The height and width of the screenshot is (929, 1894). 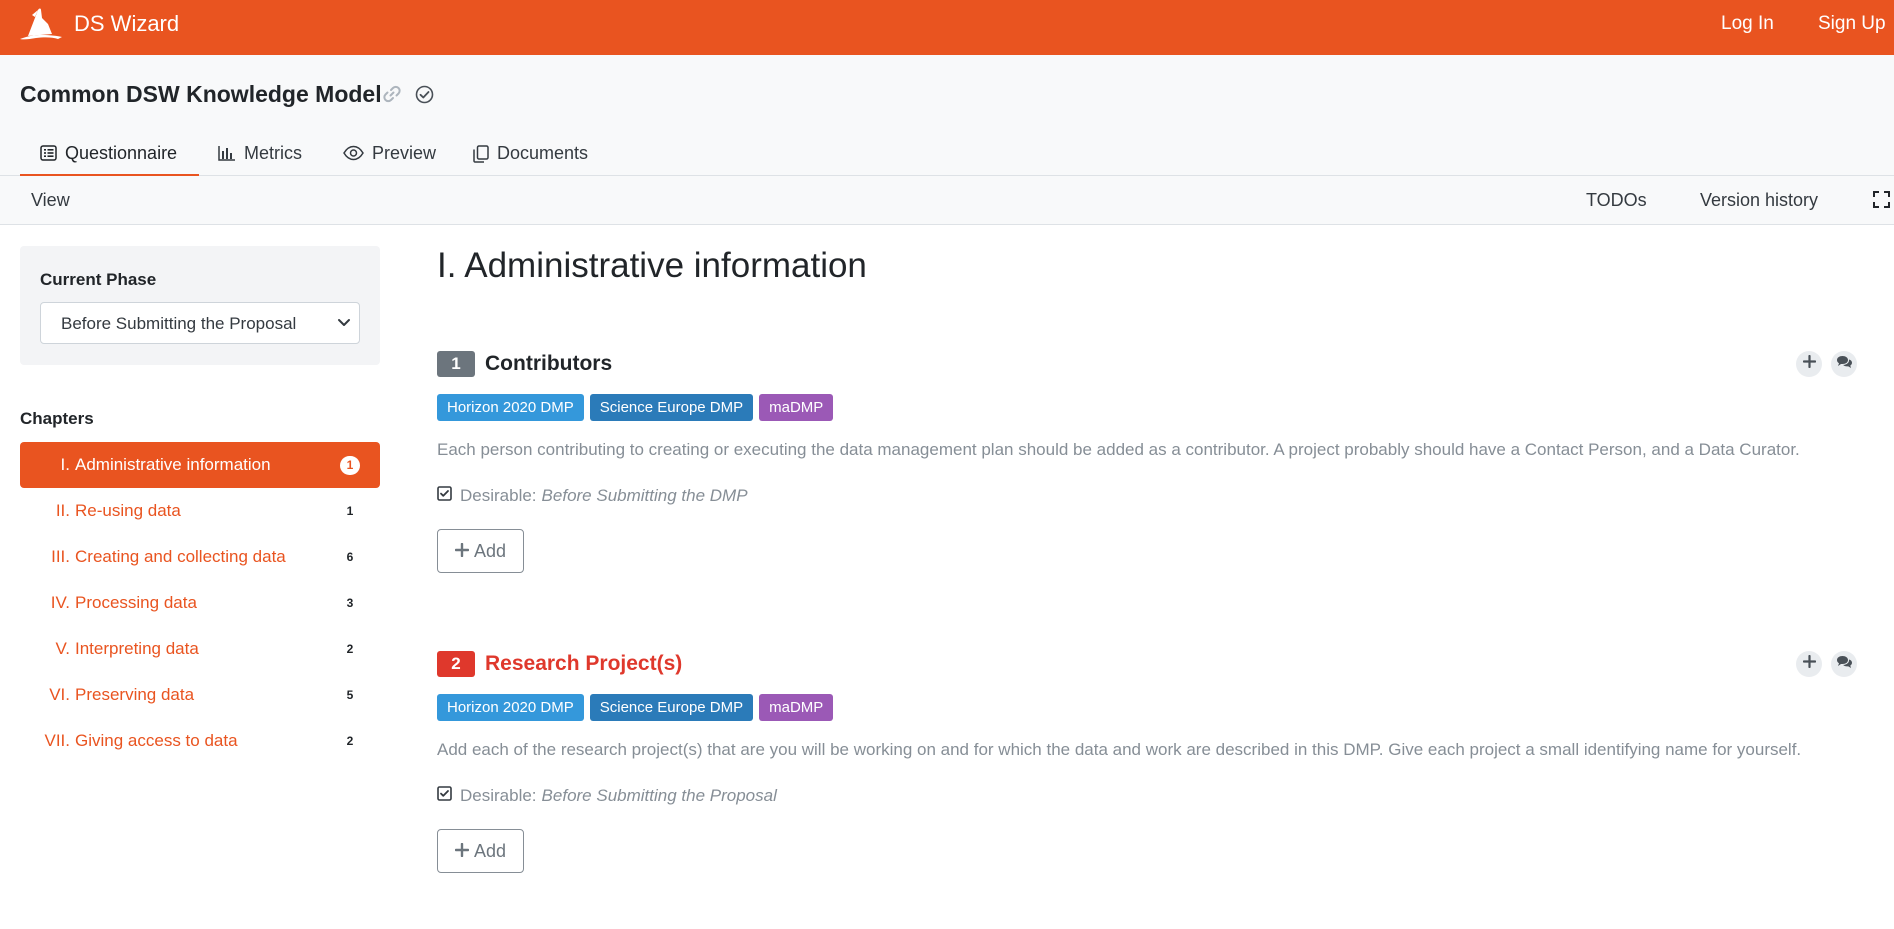 I want to click on chapter-item-preserving-data: VI. Preserving data 5, so click(x=200, y=695).